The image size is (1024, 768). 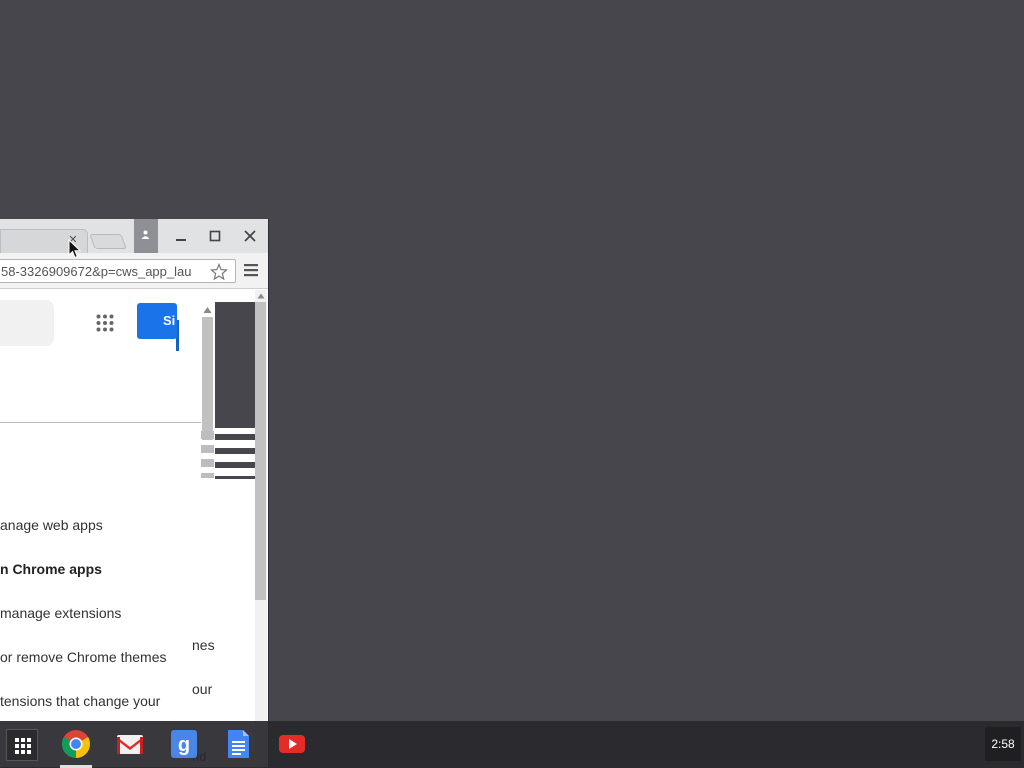 What do you see at coordinates (103, 272) in the screenshot?
I see `url-text: 58-3326909672&p=cws_app_lau` at bounding box center [103, 272].